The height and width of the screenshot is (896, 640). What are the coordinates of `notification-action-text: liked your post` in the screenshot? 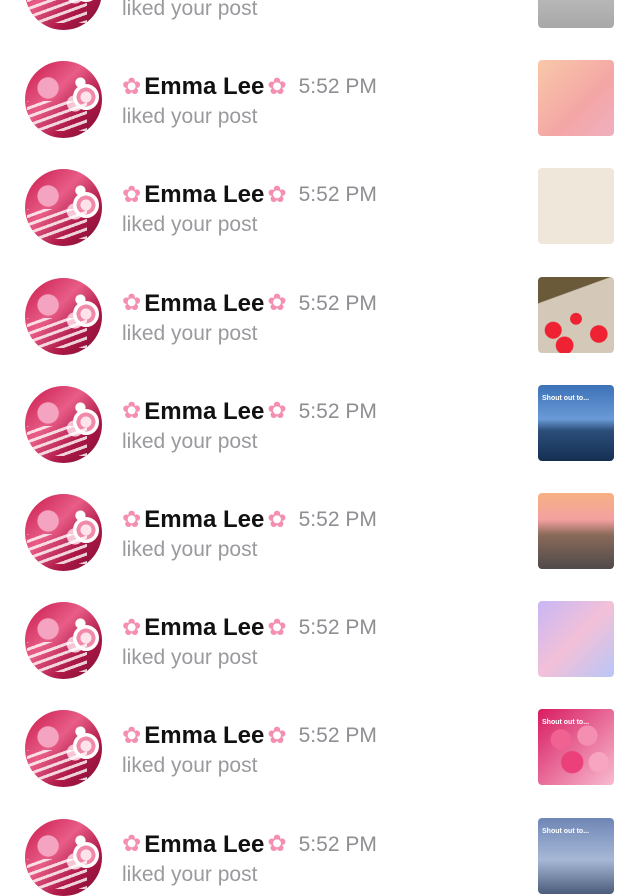 It's located at (190, 874).